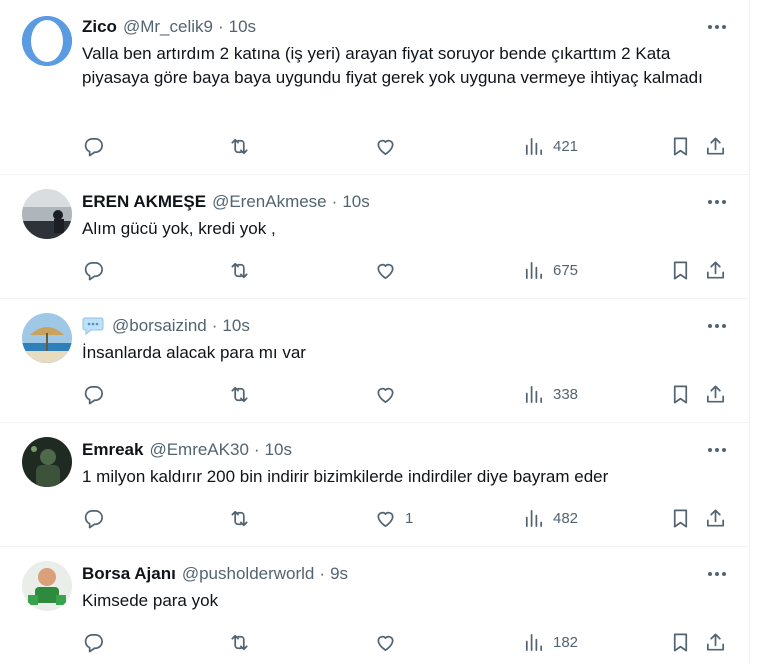  What do you see at coordinates (550, 394) in the screenshot?
I see `views-button: 338` at bounding box center [550, 394].